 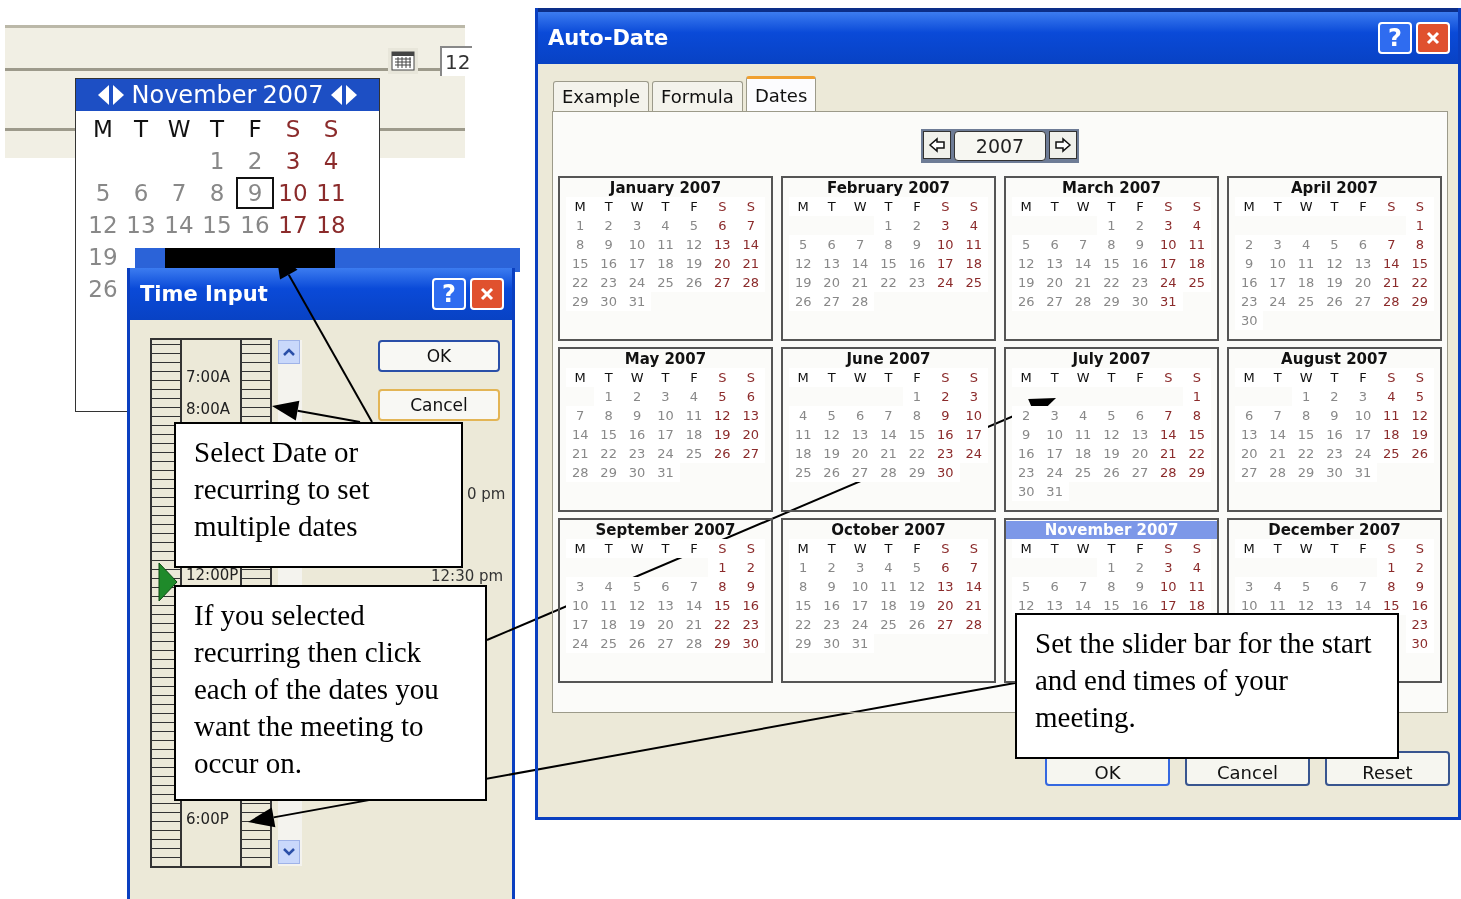 I want to click on year-field: 2007, so click(x=1000, y=146).